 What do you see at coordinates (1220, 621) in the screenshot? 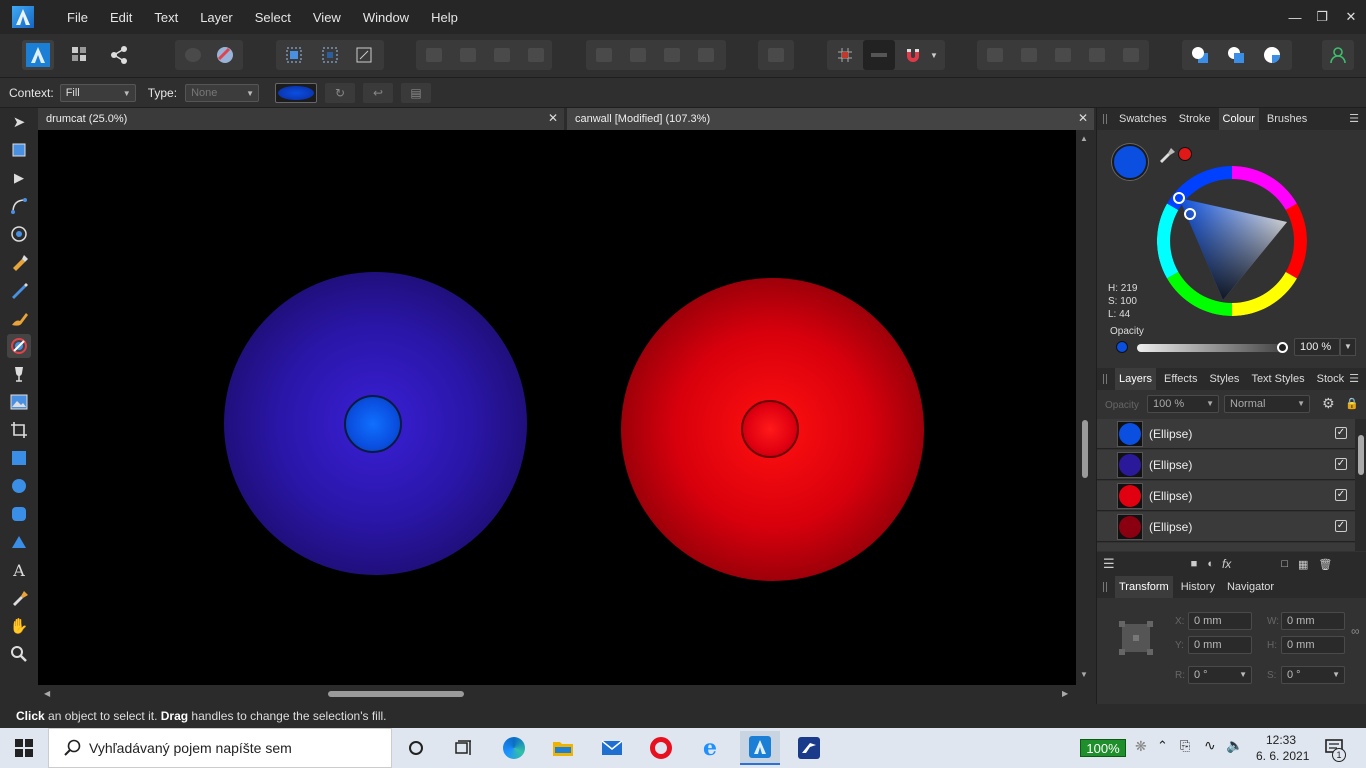
I see `x-input: 0 mm` at bounding box center [1220, 621].